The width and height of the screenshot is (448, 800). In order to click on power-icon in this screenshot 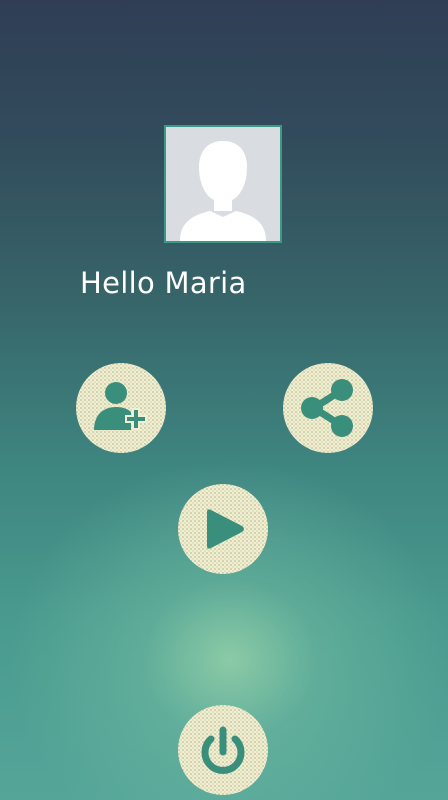, I will do `click(223, 750)`.